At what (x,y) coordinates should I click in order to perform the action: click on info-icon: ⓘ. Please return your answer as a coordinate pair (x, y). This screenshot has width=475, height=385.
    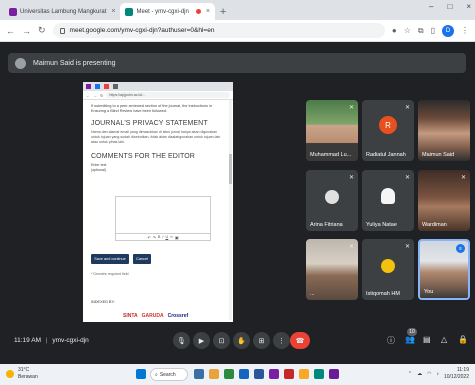
    Looking at the image, I should click on (391, 340).